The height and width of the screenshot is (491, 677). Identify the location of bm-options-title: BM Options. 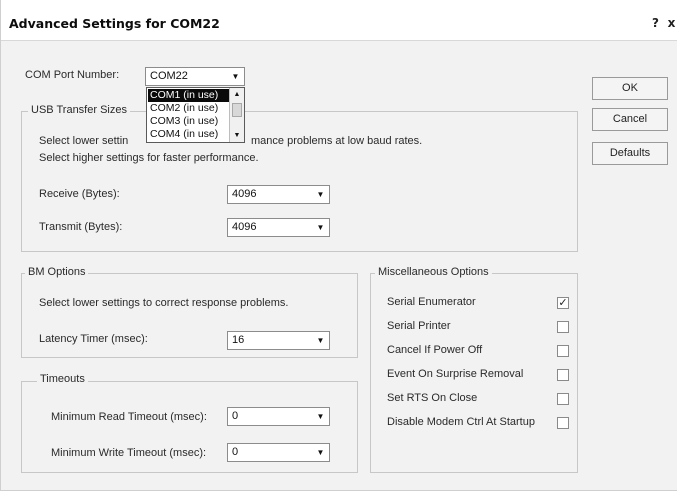
(57, 272).